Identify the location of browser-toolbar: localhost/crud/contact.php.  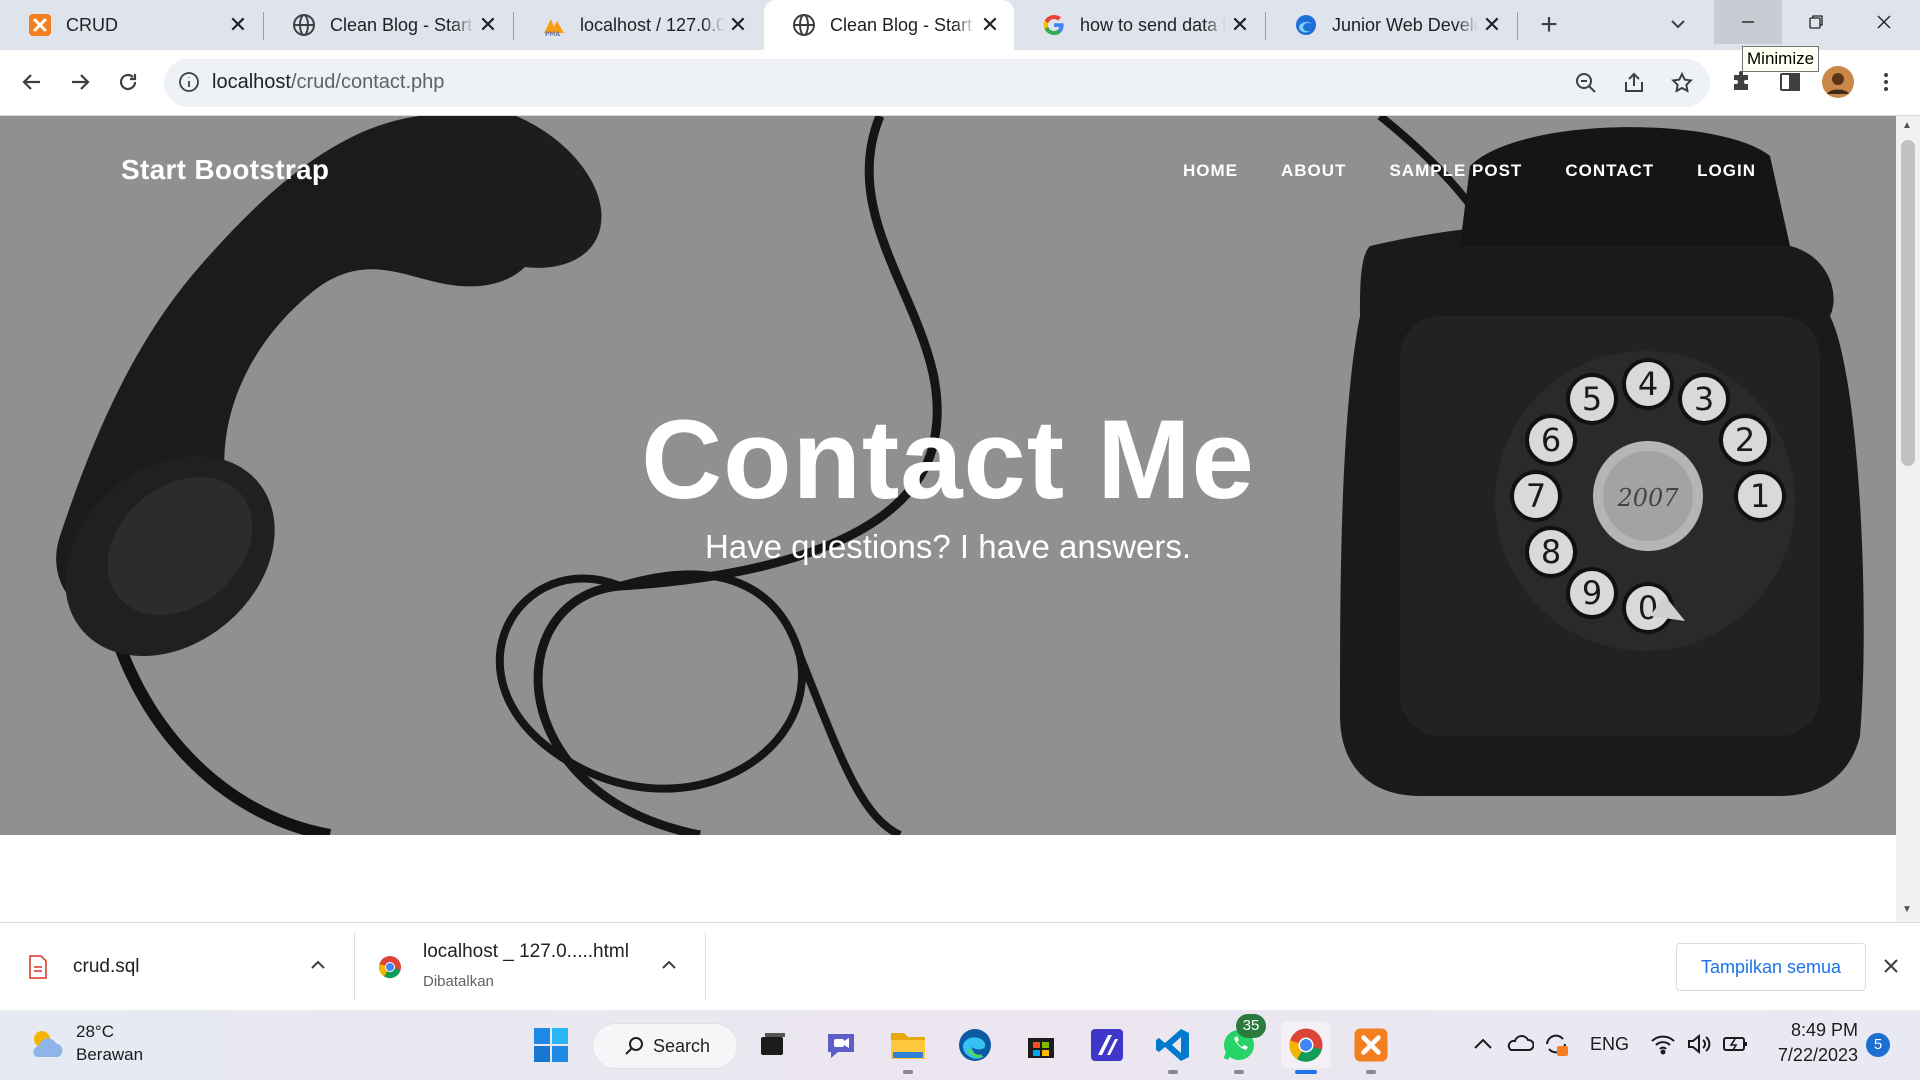
(960, 83).